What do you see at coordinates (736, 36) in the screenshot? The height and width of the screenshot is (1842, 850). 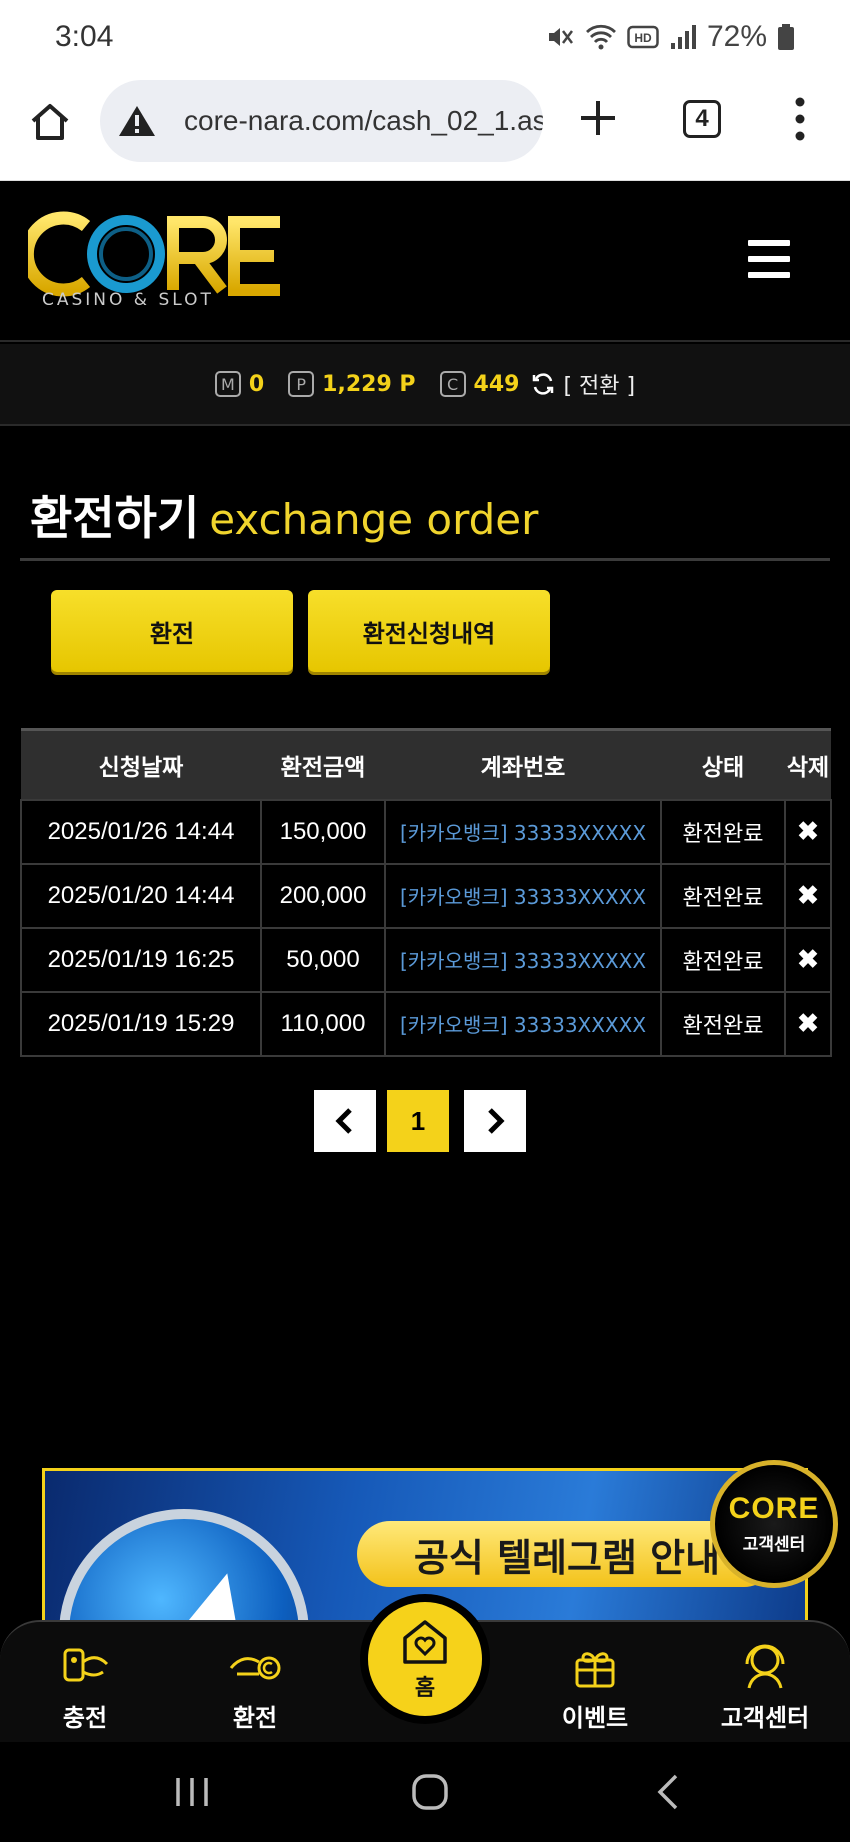 I see `battery-percent: 72%` at bounding box center [736, 36].